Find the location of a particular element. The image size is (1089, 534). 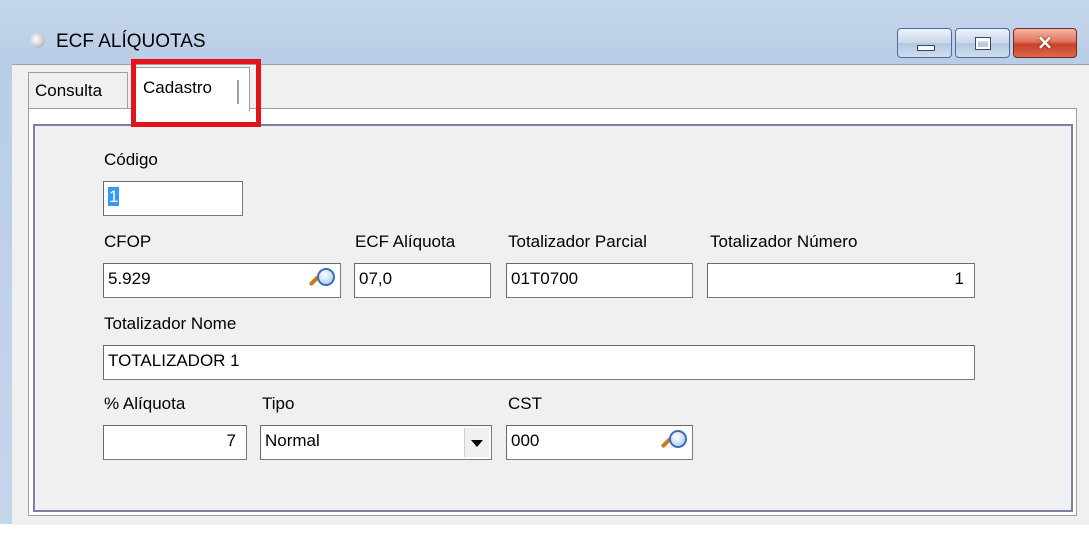

totalizador-nome-input: TOTALIZADOR 1 is located at coordinates (539, 362).